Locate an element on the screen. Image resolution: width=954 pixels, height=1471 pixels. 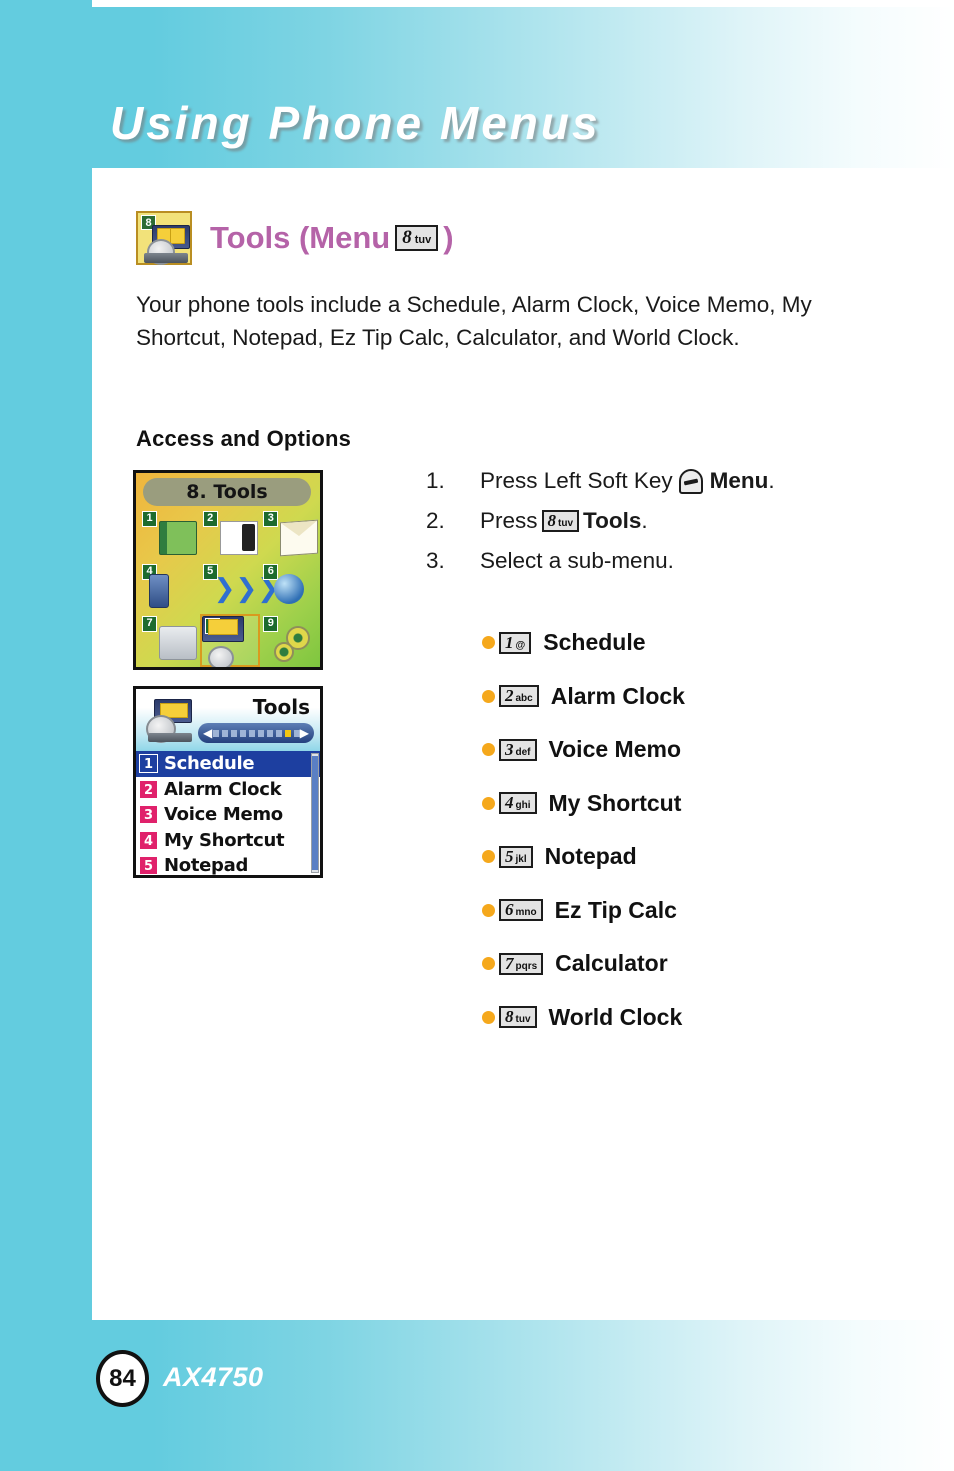
step-1: 1. Press Left Soft Key Menu. is located at coordinates (686, 481).